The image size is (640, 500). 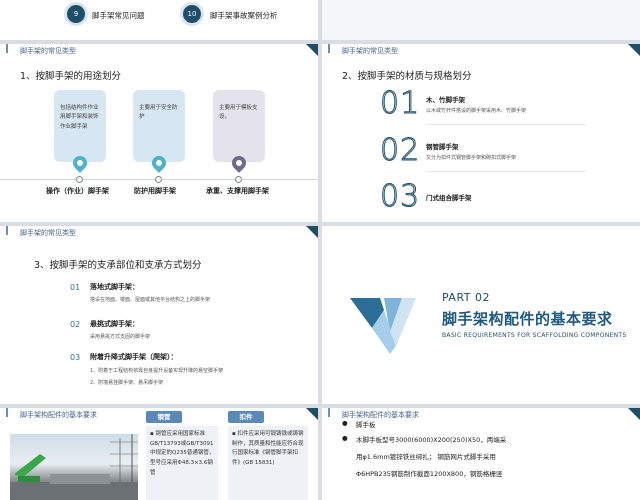 I want to click on support-desc-1: 搭设在地面、楼面、屋面或其他平台结构之上的脚手架, so click(x=150, y=300).